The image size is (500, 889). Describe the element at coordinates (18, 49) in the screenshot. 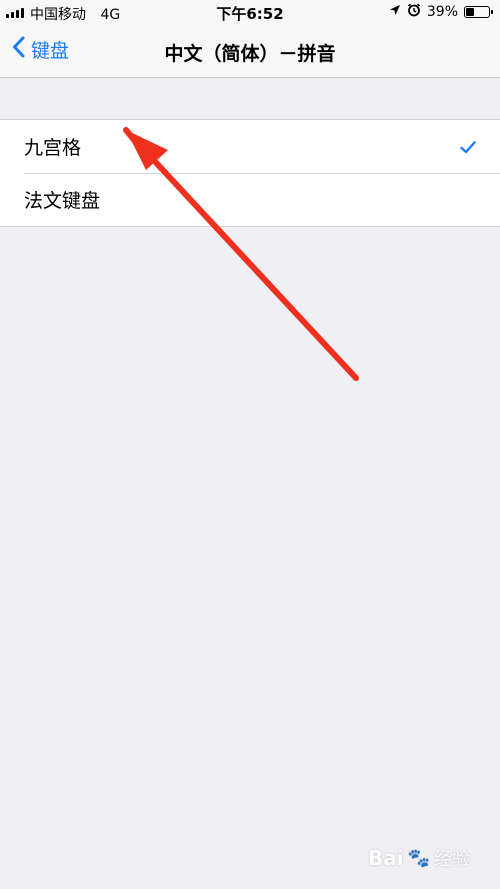

I see `chevron-left-icon` at that location.